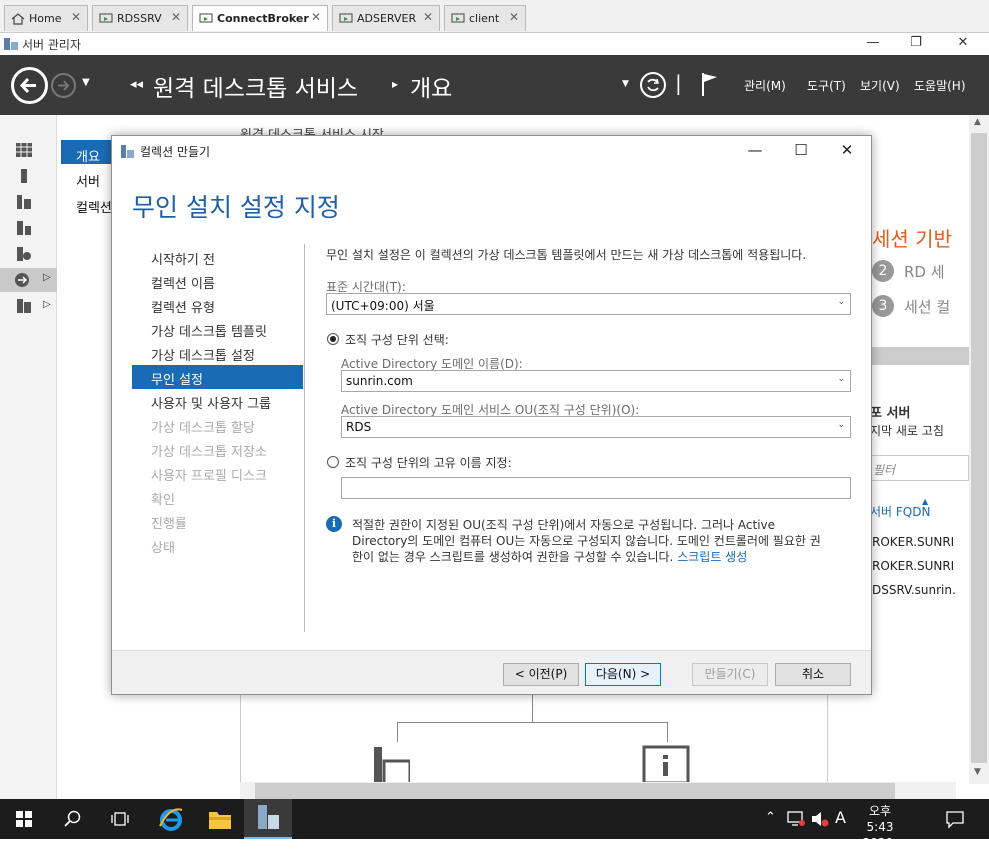 The height and width of the screenshot is (867, 989). I want to click on step-badge: 3, so click(883, 306).